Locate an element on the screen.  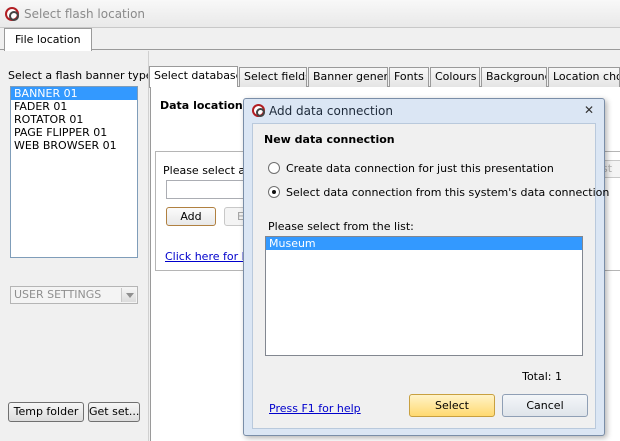
banner-item-rotator-01: ROTATOR 01 is located at coordinates (74, 119).